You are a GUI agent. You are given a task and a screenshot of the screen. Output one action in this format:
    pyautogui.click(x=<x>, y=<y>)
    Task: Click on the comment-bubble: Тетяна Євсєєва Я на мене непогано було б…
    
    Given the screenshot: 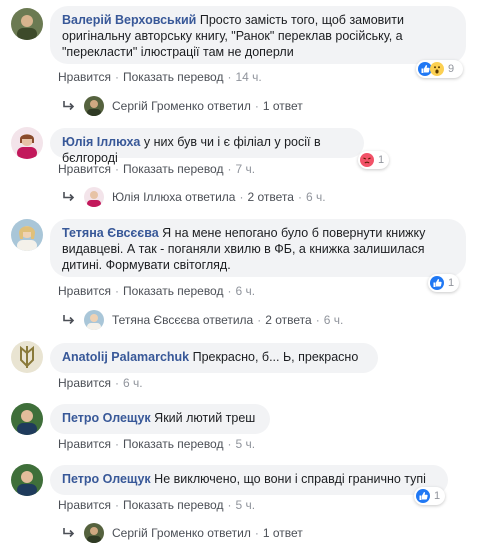 What is the action you would take?
    pyautogui.click(x=258, y=248)
    